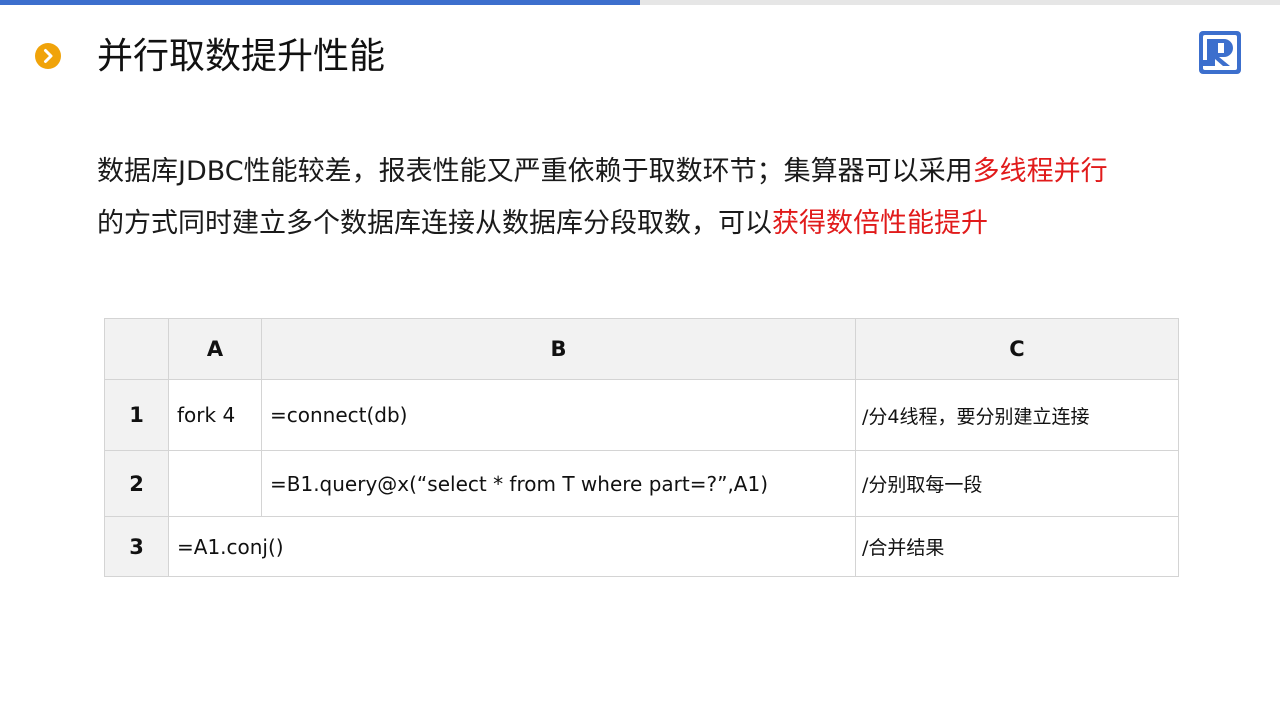 Image resolution: width=1280 pixels, height=720 pixels. I want to click on progress-bar, so click(640, 2).